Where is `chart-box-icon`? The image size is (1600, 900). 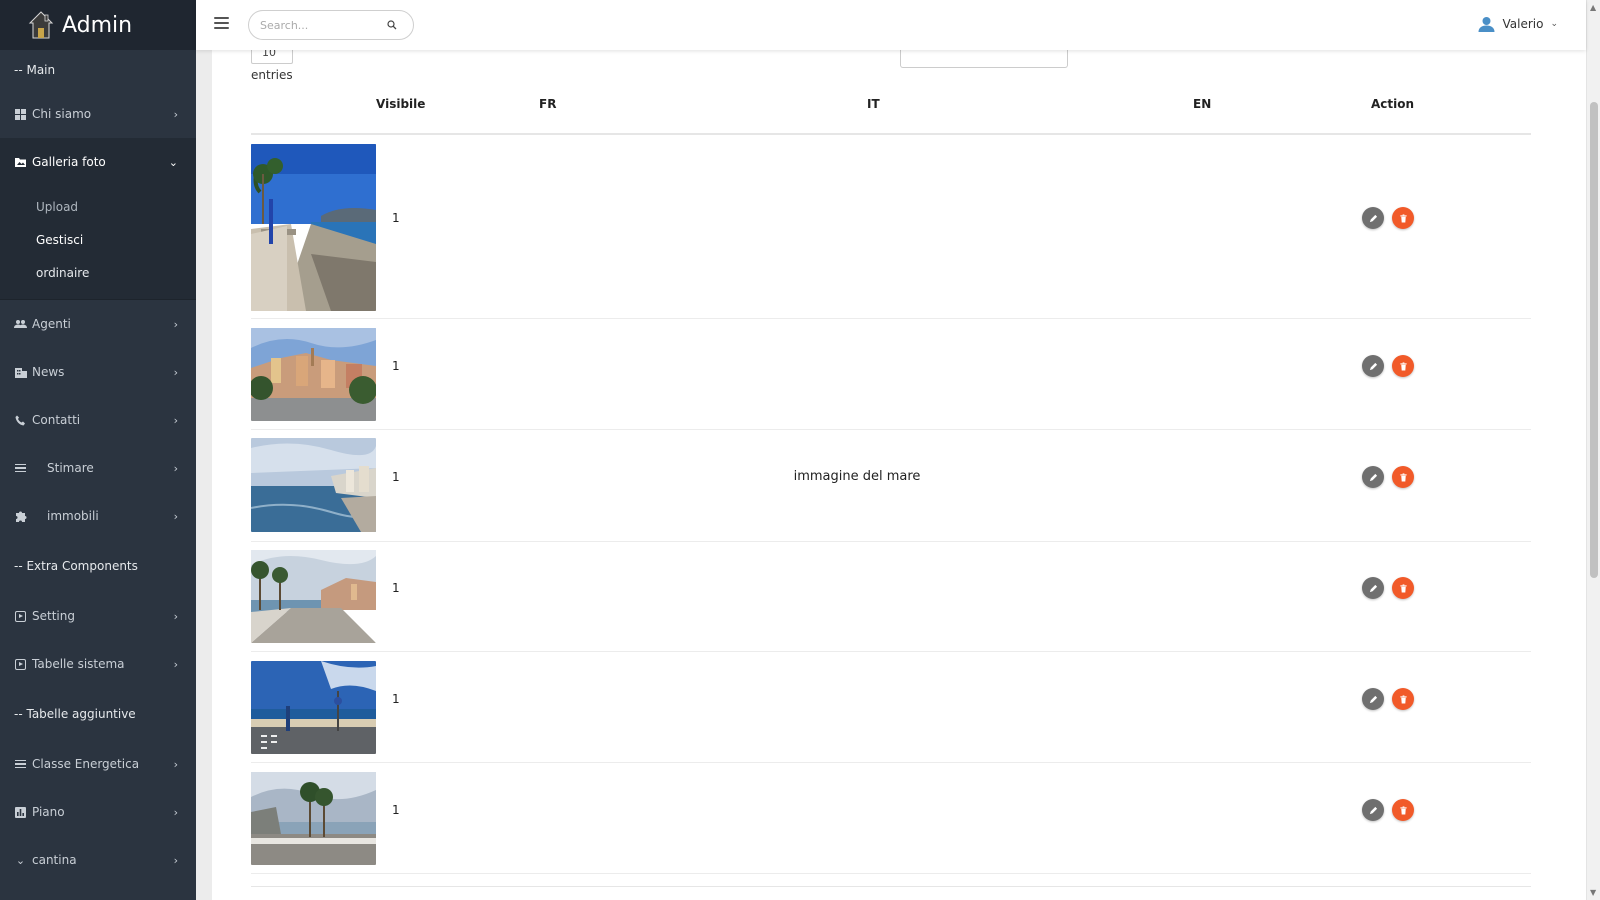 chart-box-icon is located at coordinates (20, 812).